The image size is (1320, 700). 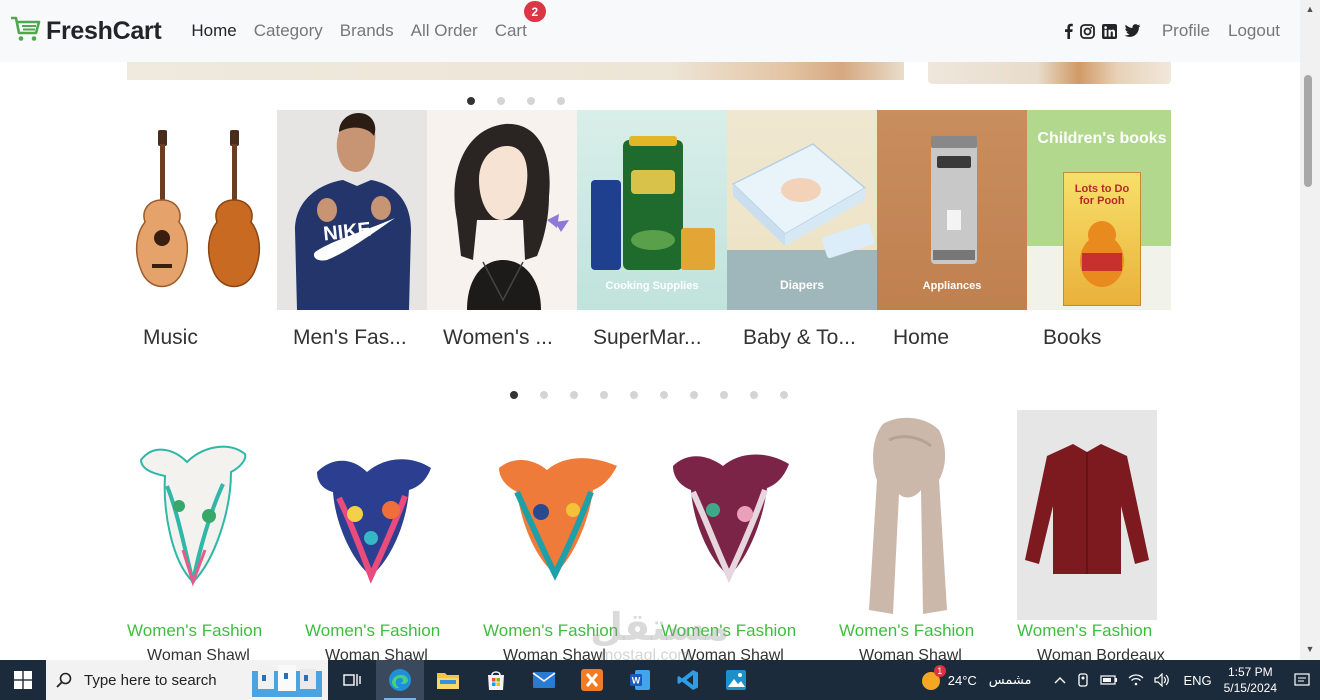 I want to click on wifi-icon, so click(x=1136, y=680).